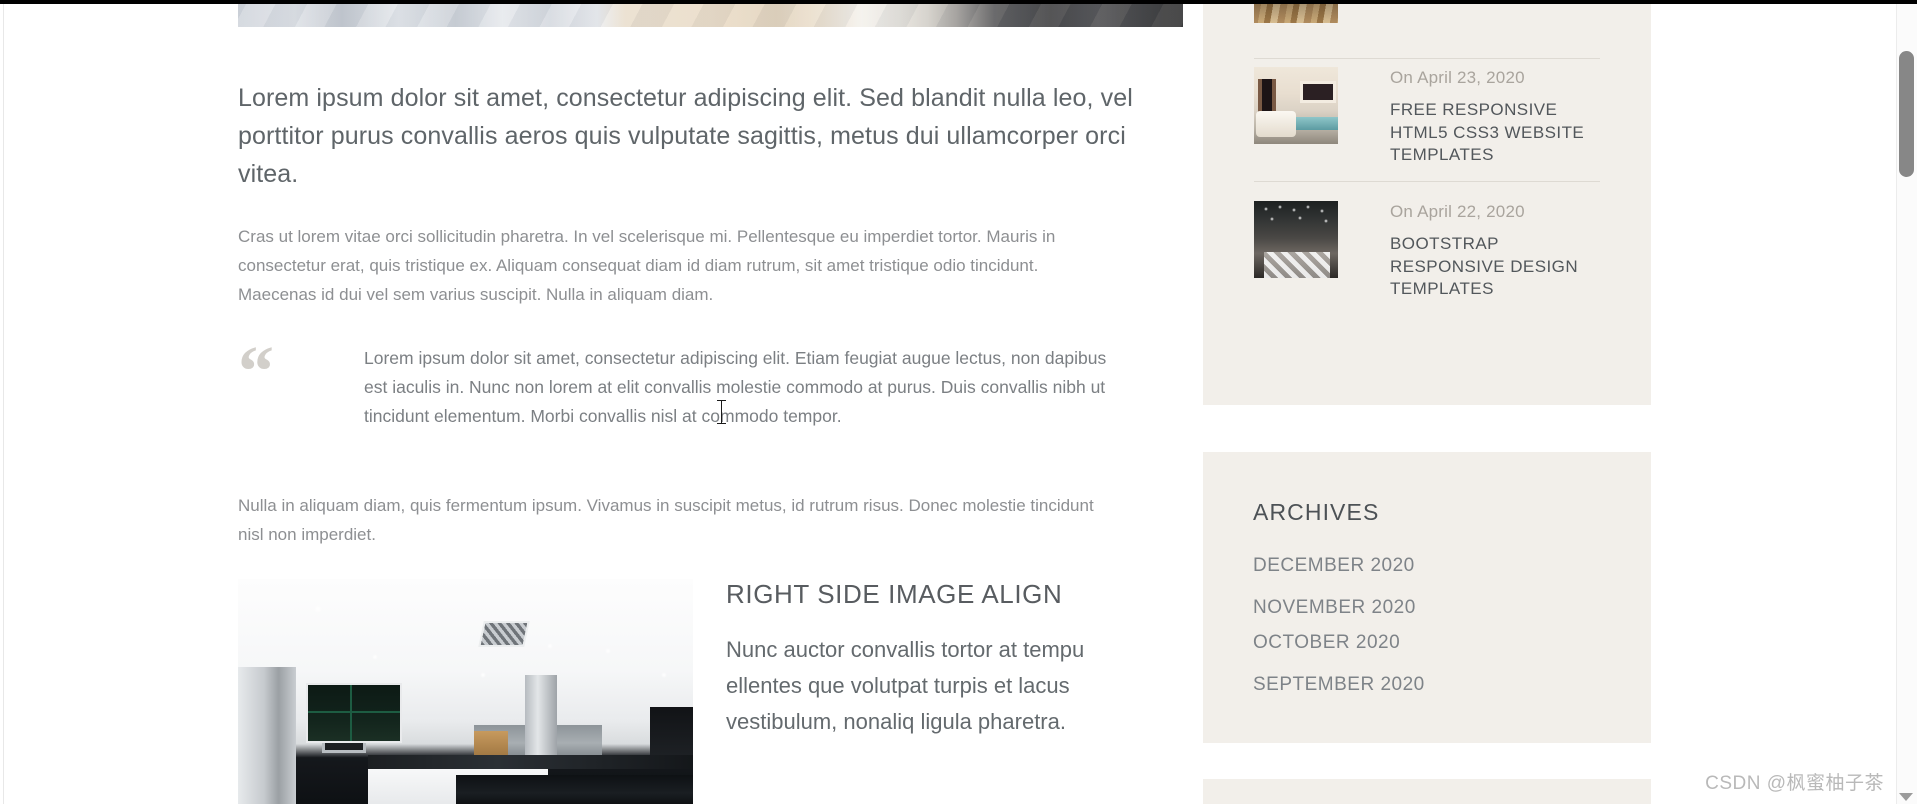  What do you see at coordinates (1276, 124) in the screenshot?
I see `armchair` at bounding box center [1276, 124].